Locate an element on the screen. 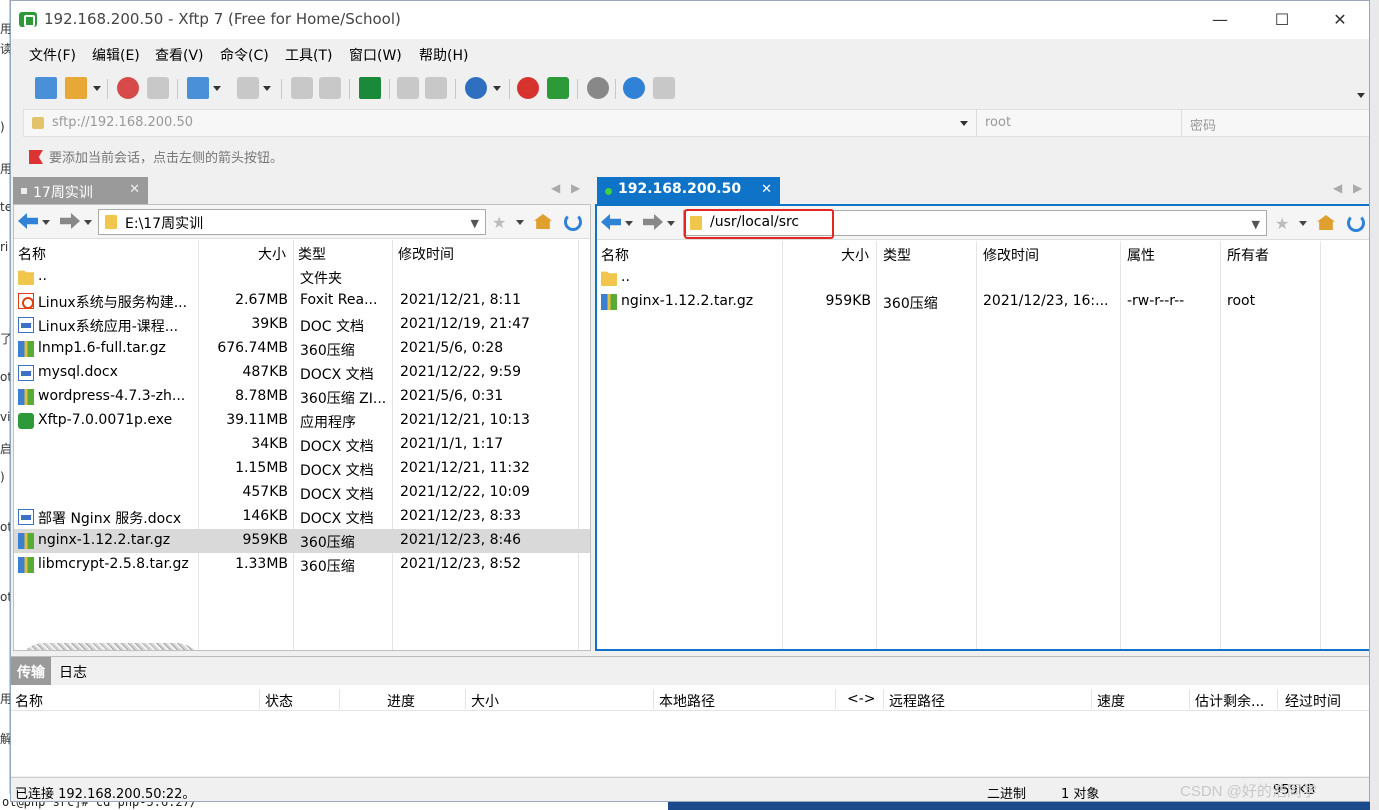  back-dropdown-icon is located at coordinates (46, 222).